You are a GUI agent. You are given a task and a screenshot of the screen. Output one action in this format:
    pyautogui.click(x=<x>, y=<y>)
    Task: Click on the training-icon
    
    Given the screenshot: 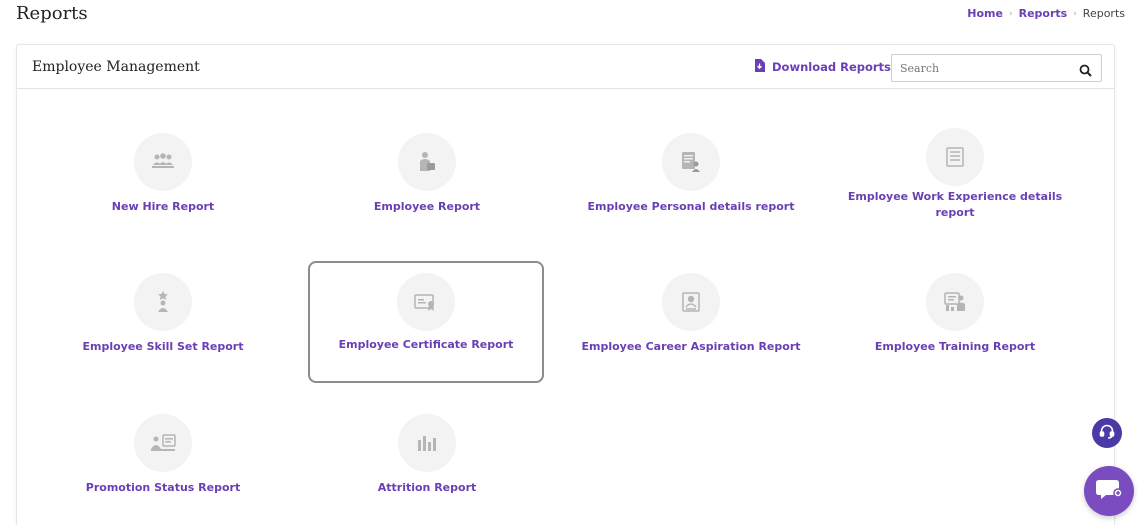 What is the action you would take?
    pyautogui.click(x=955, y=302)
    